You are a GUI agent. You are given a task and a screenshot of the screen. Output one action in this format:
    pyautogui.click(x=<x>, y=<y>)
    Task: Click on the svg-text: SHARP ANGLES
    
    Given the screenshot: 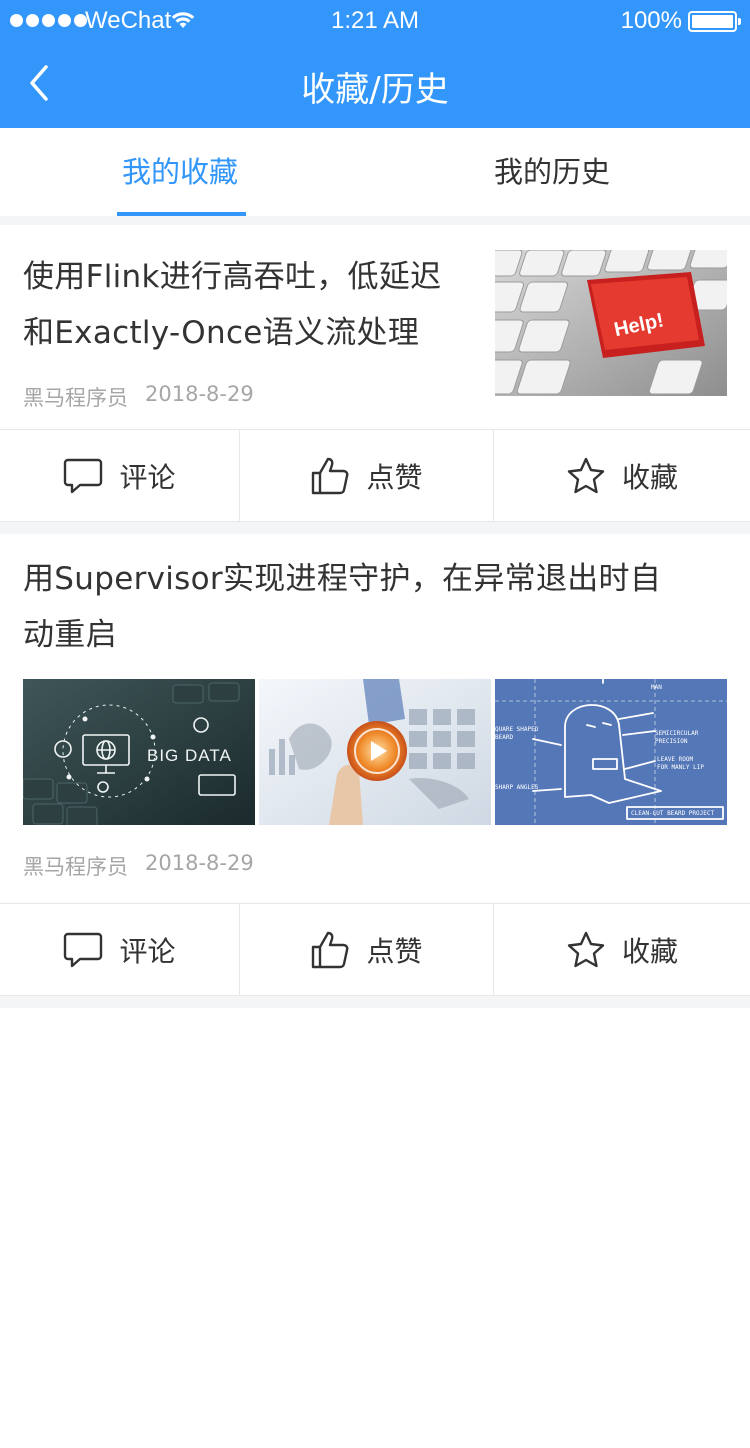 What is the action you would take?
    pyautogui.click(x=517, y=787)
    